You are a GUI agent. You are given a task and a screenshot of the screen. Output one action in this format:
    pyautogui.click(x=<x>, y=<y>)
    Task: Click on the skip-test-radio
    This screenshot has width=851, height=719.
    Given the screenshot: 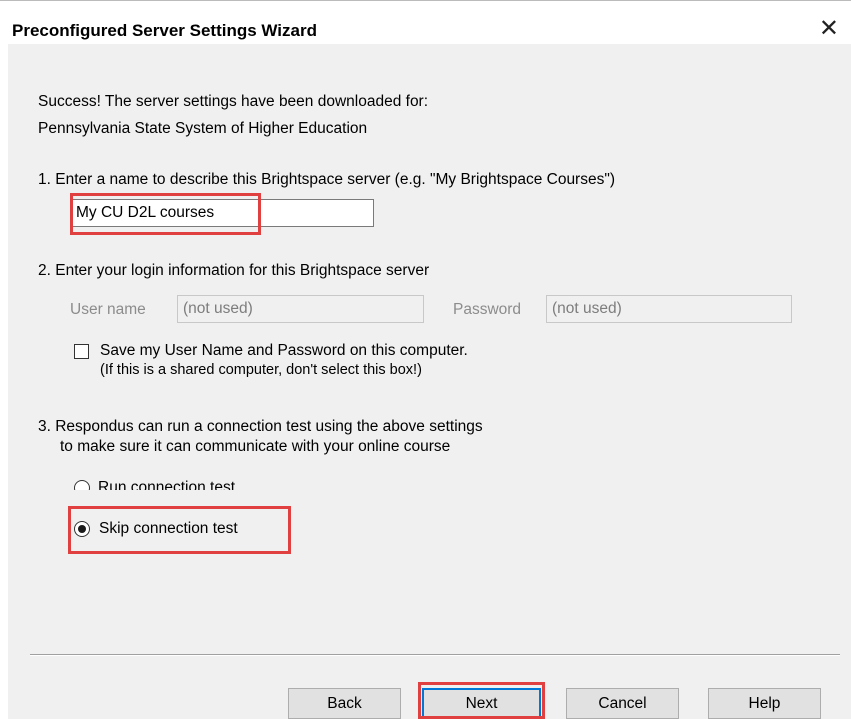 What is the action you would take?
    pyautogui.click(x=82, y=529)
    